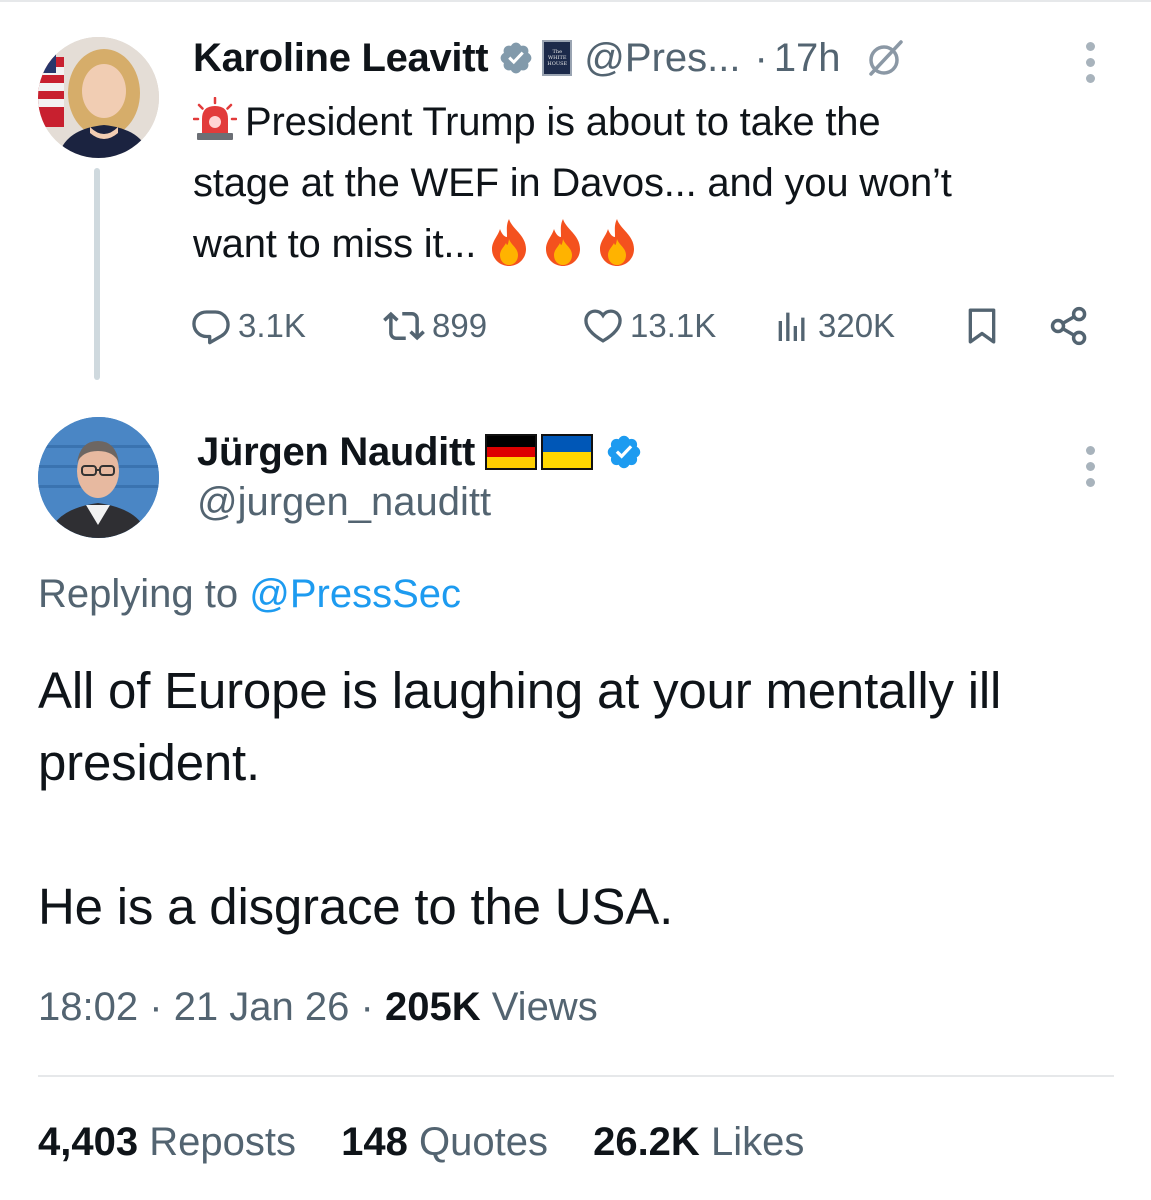  I want to click on germany-flag-icon, so click(511, 452).